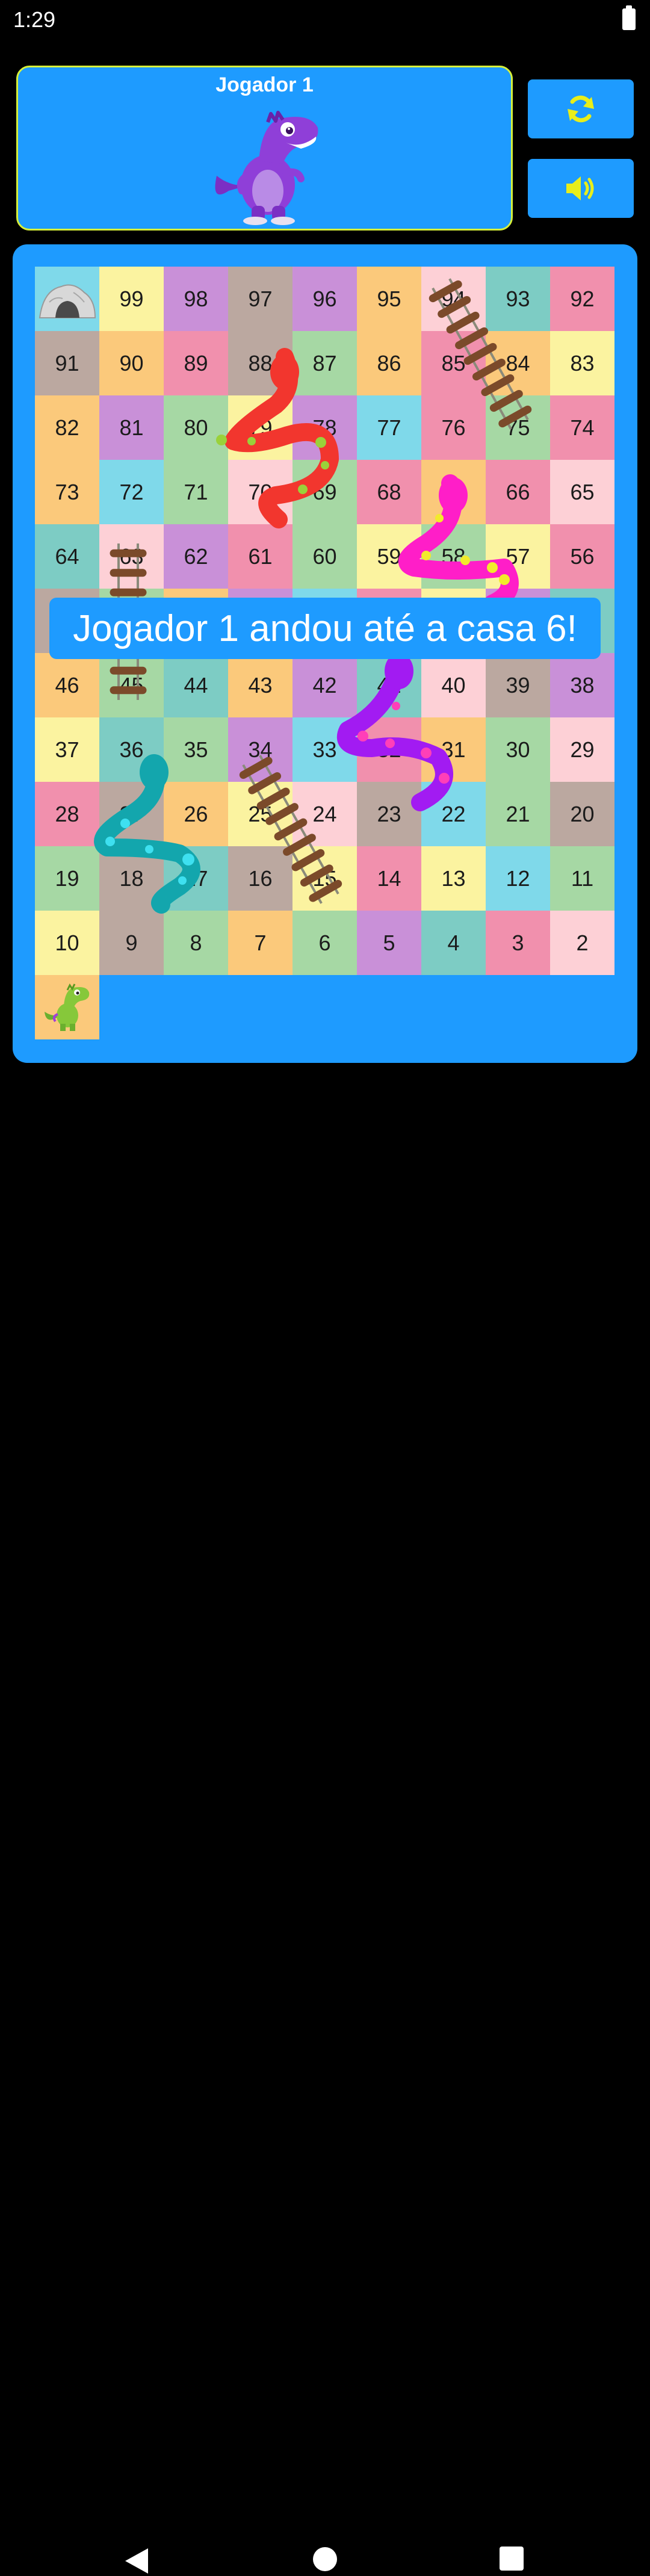 The image size is (650, 2576). Describe the element at coordinates (582, 556) in the screenshot. I see `cell-number: 56` at that location.